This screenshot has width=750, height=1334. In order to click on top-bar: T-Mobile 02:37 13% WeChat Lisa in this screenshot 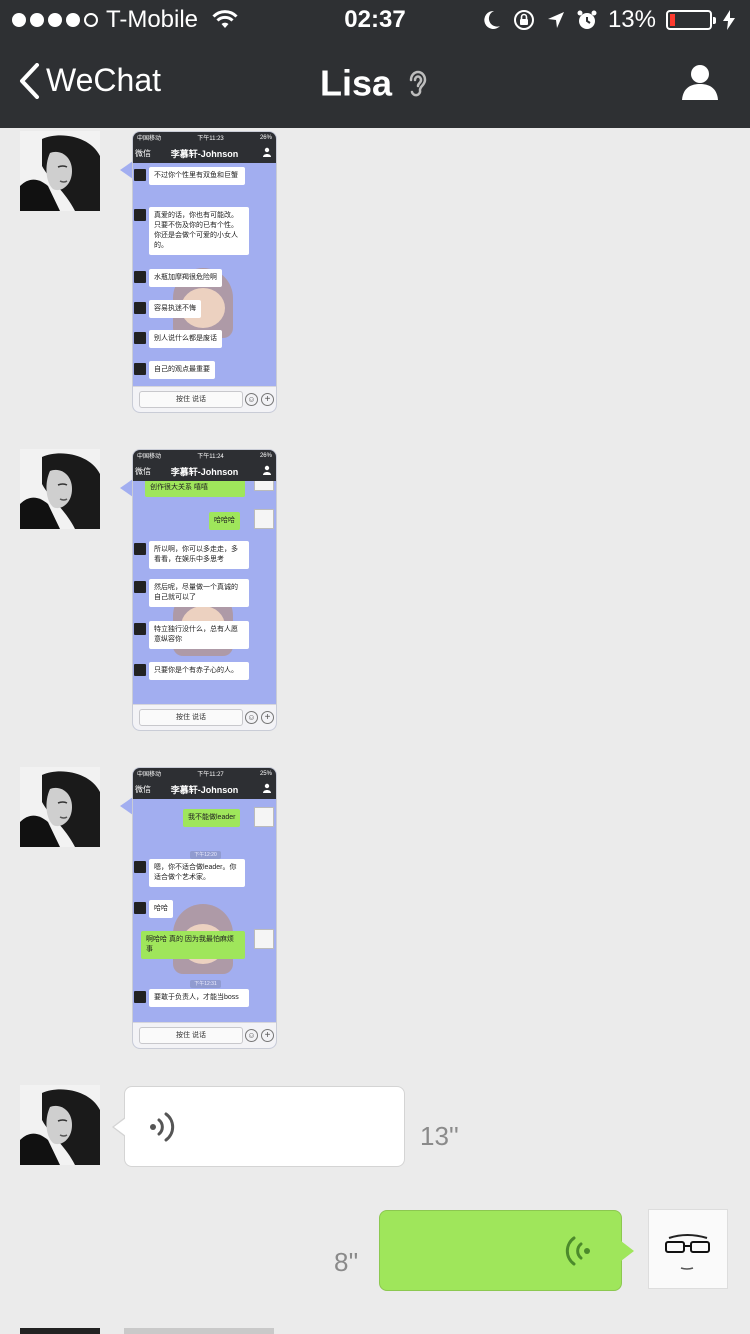, I will do `click(375, 64)`.